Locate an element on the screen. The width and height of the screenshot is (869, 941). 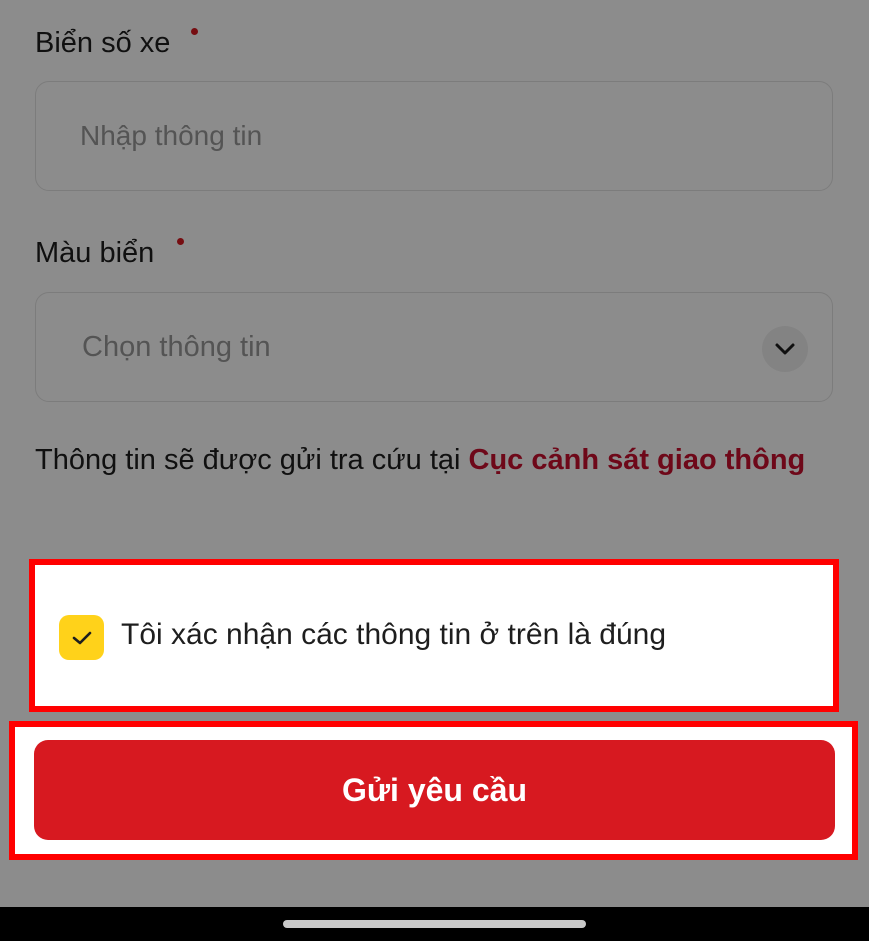
plate-number-input is located at coordinates (430, 136).